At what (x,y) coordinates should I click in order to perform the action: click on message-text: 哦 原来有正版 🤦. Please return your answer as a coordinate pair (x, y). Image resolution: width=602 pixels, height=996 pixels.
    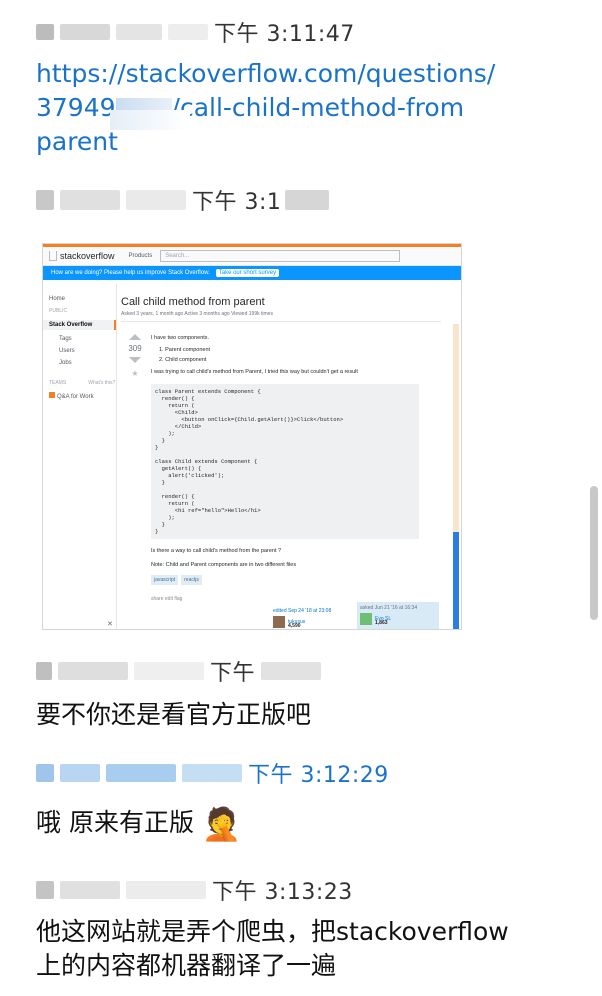
    Looking at the image, I should click on (141, 824).